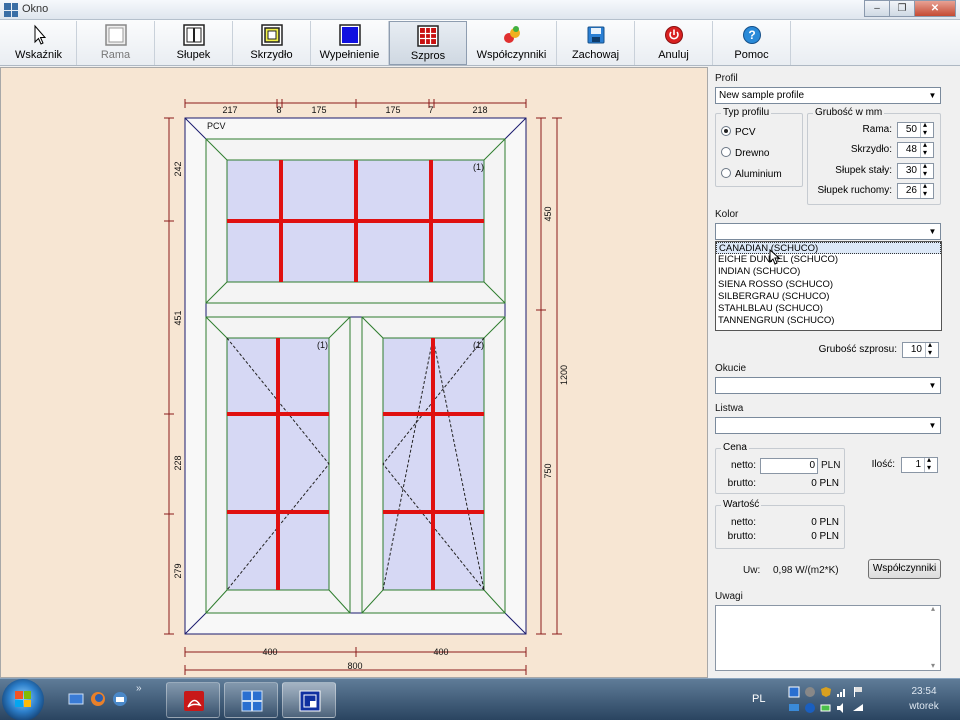  I want to click on dim-top-4: 175, so click(392, 110).